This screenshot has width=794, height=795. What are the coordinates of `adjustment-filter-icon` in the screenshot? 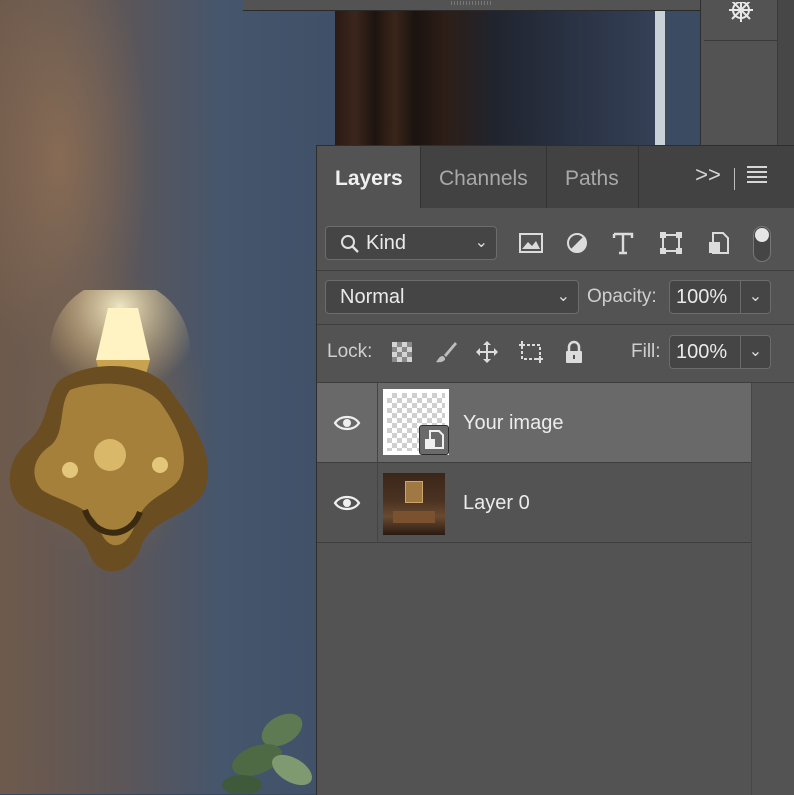 It's located at (577, 243).